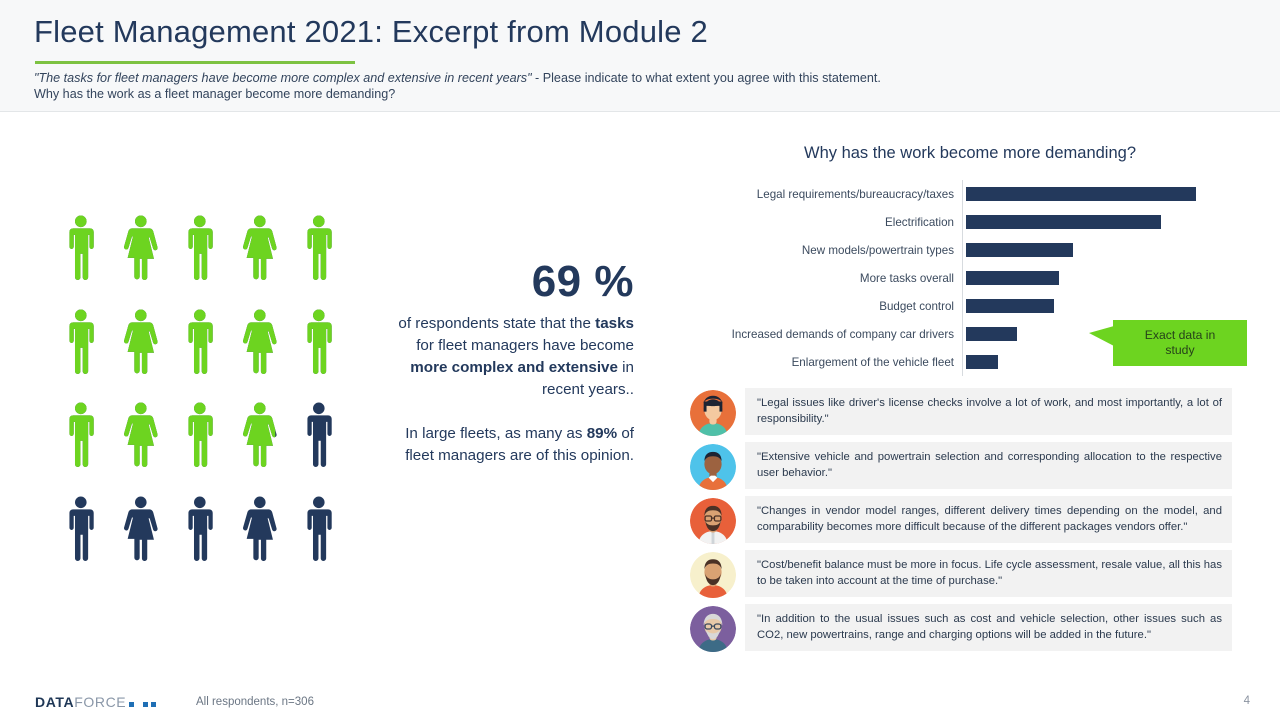  I want to click on stat-text-d: more complex and extensive, so click(514, 367).